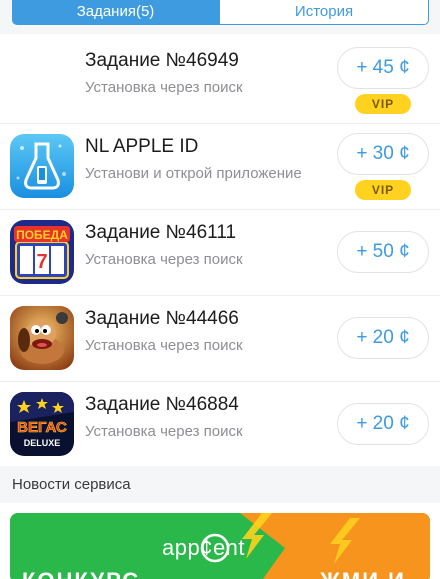  I want to click on svg-text: DELUXE, so click(42, 443).